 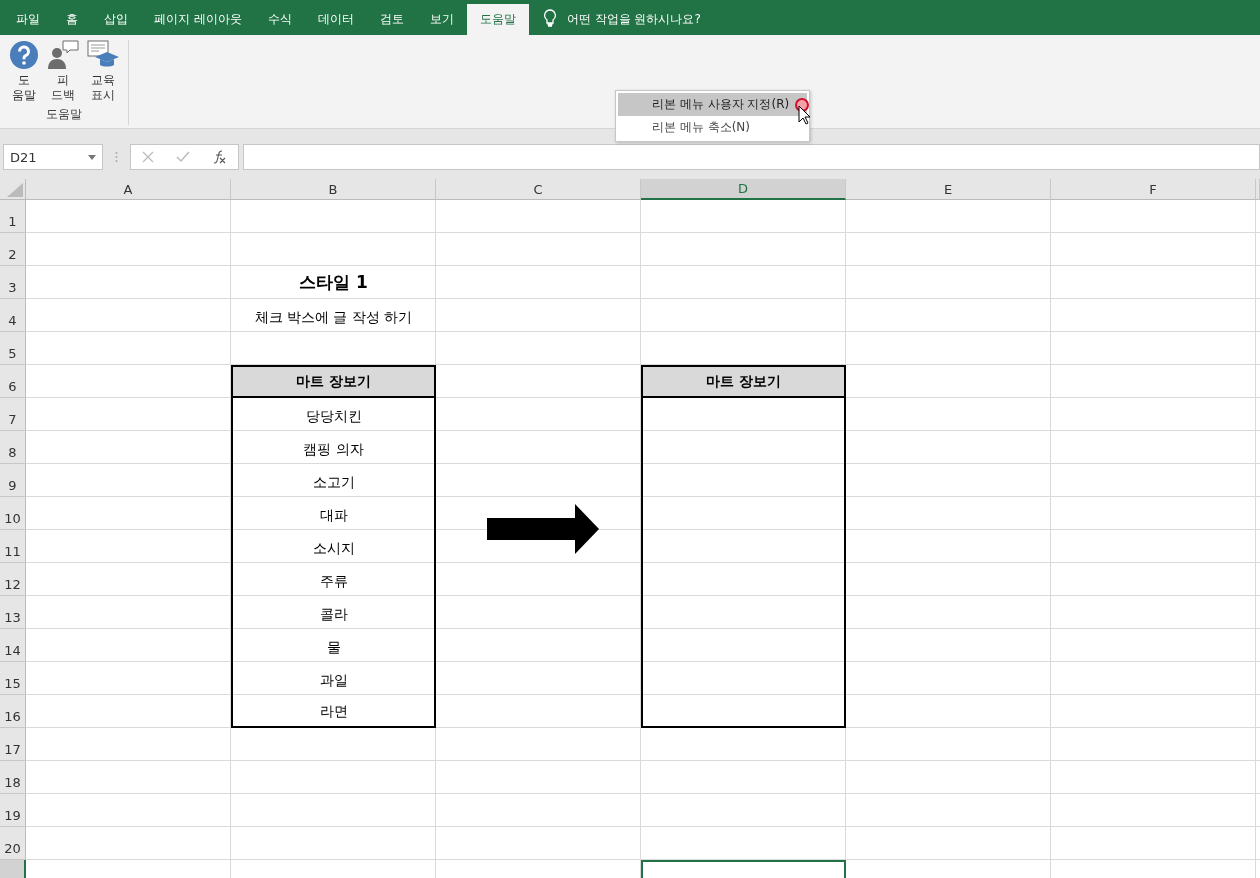 I want to click on row-header: 18, so click(x=13, y=777).